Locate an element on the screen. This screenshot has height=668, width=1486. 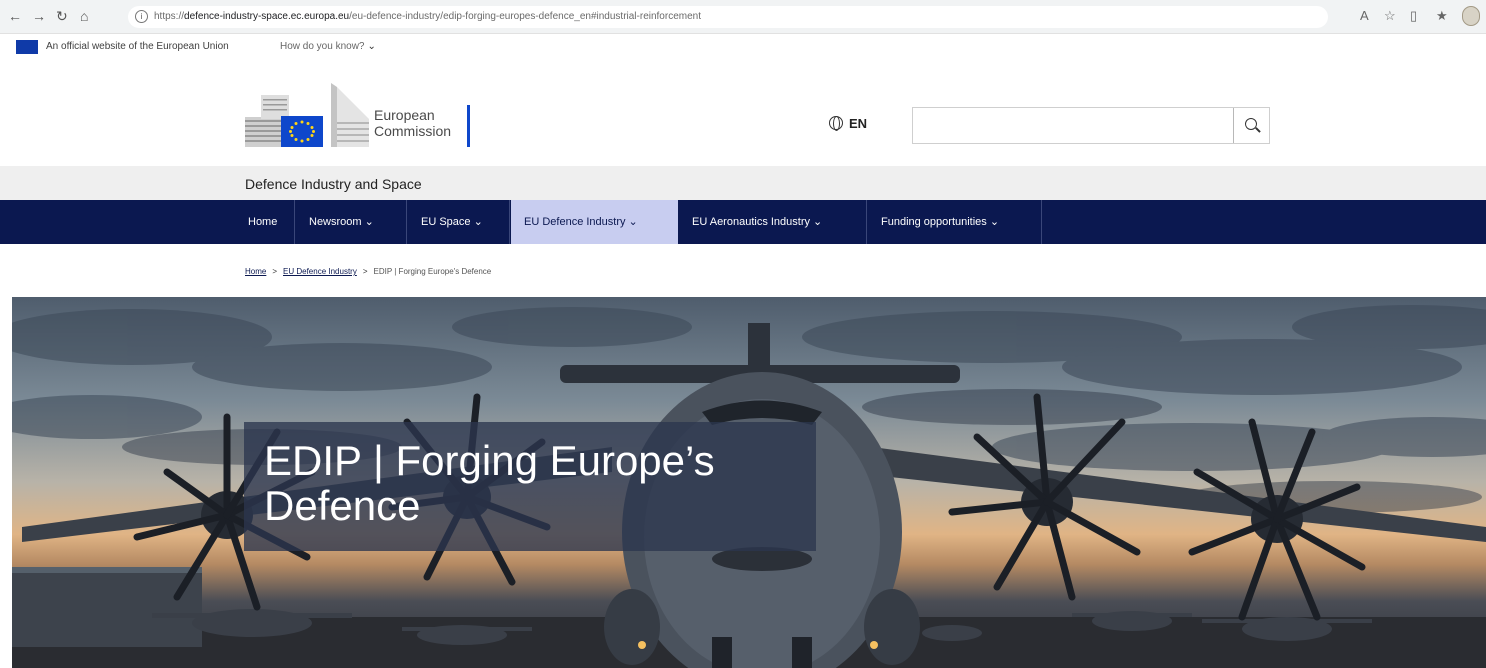
search-button is located at coordinates (1251, 125).